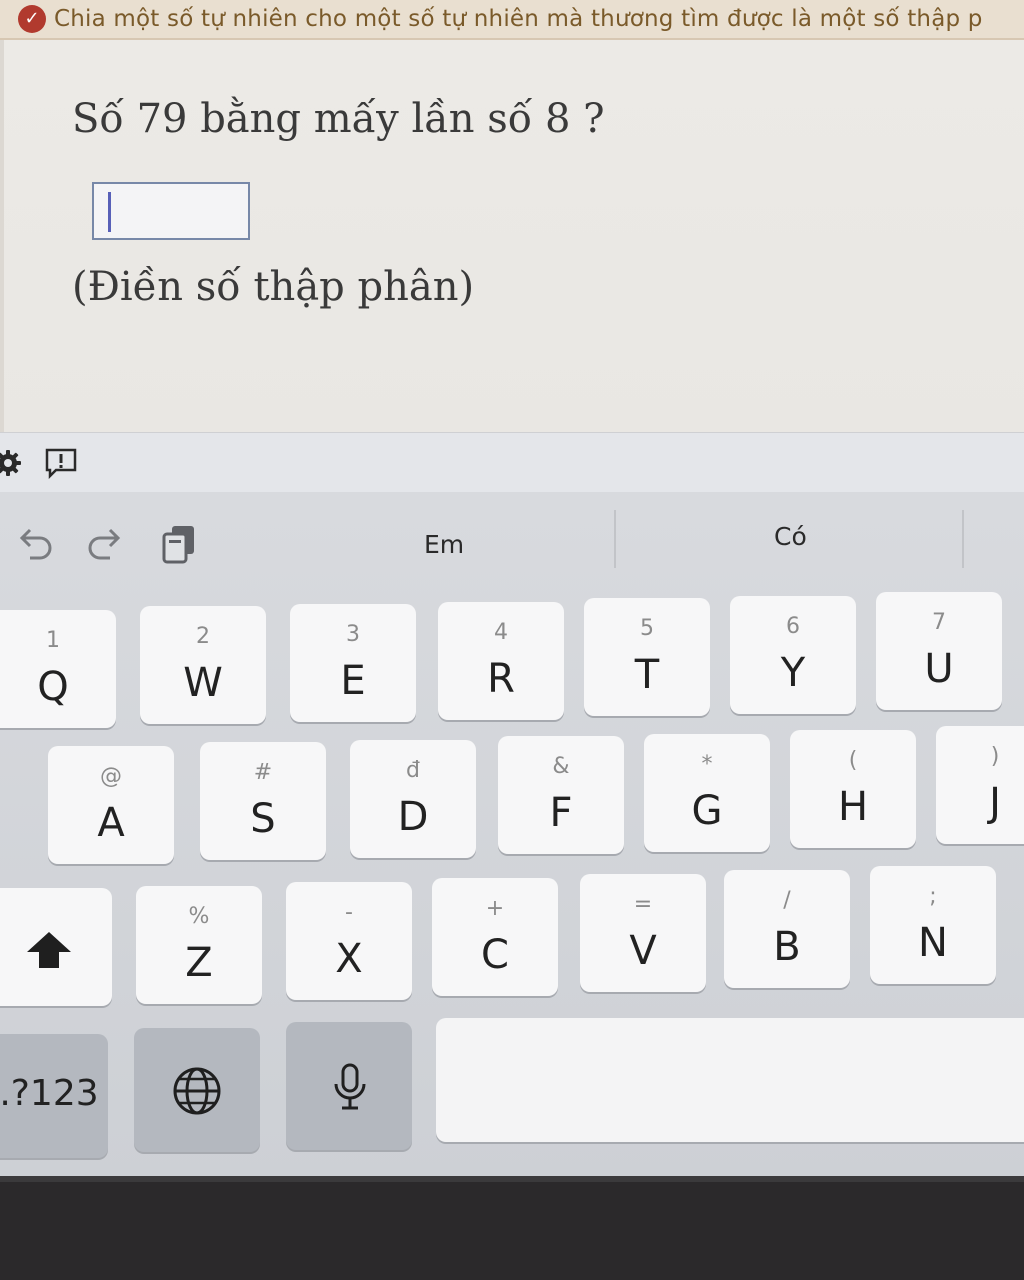 Image resolution: width=1024 pixels, height=1280 pixels. I want to click on globe-icon, so click(197, 1091).